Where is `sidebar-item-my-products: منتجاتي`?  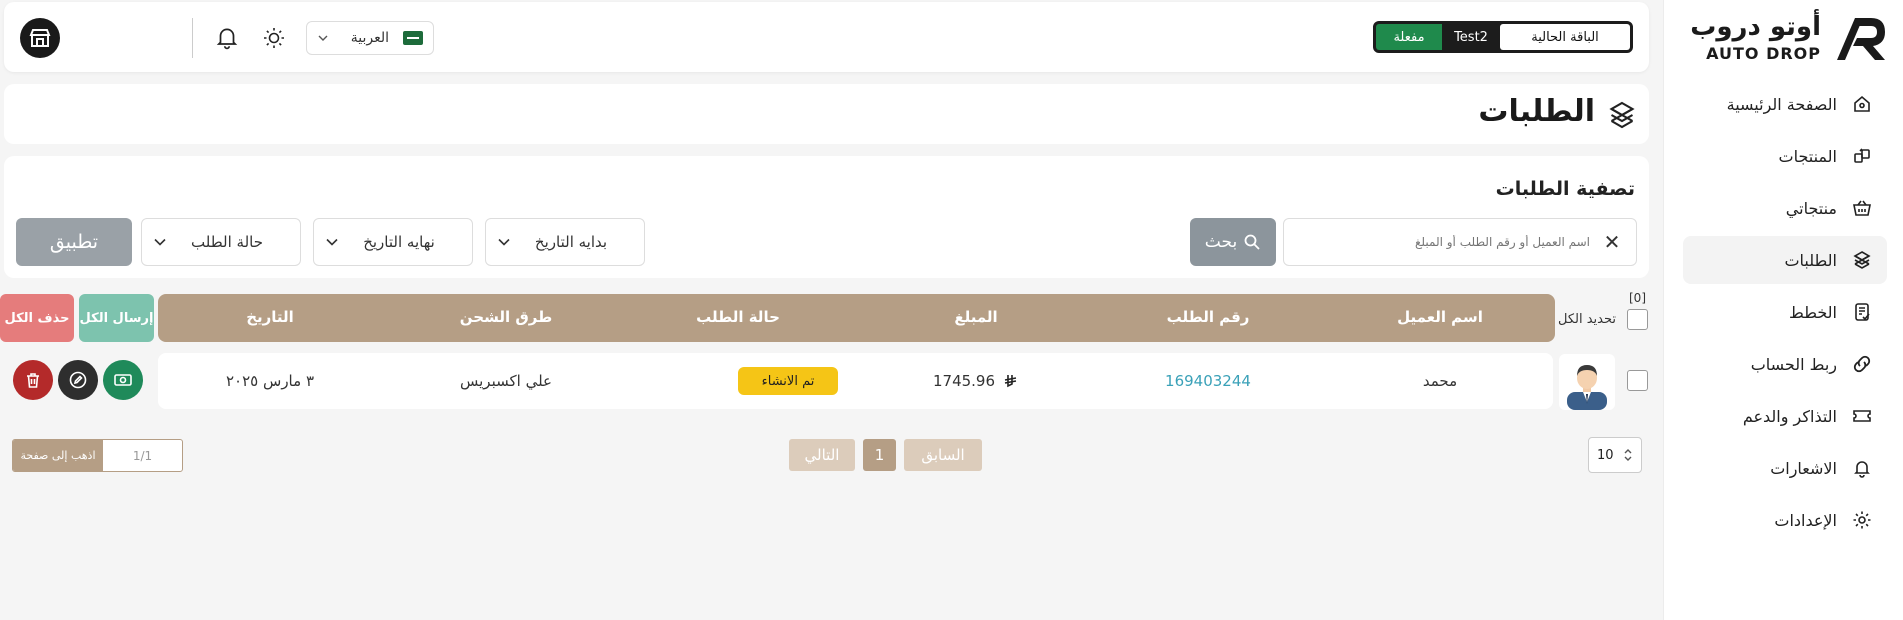 sidebar-item-my-products: منتجاتي is located at coordinates (1785, 208).